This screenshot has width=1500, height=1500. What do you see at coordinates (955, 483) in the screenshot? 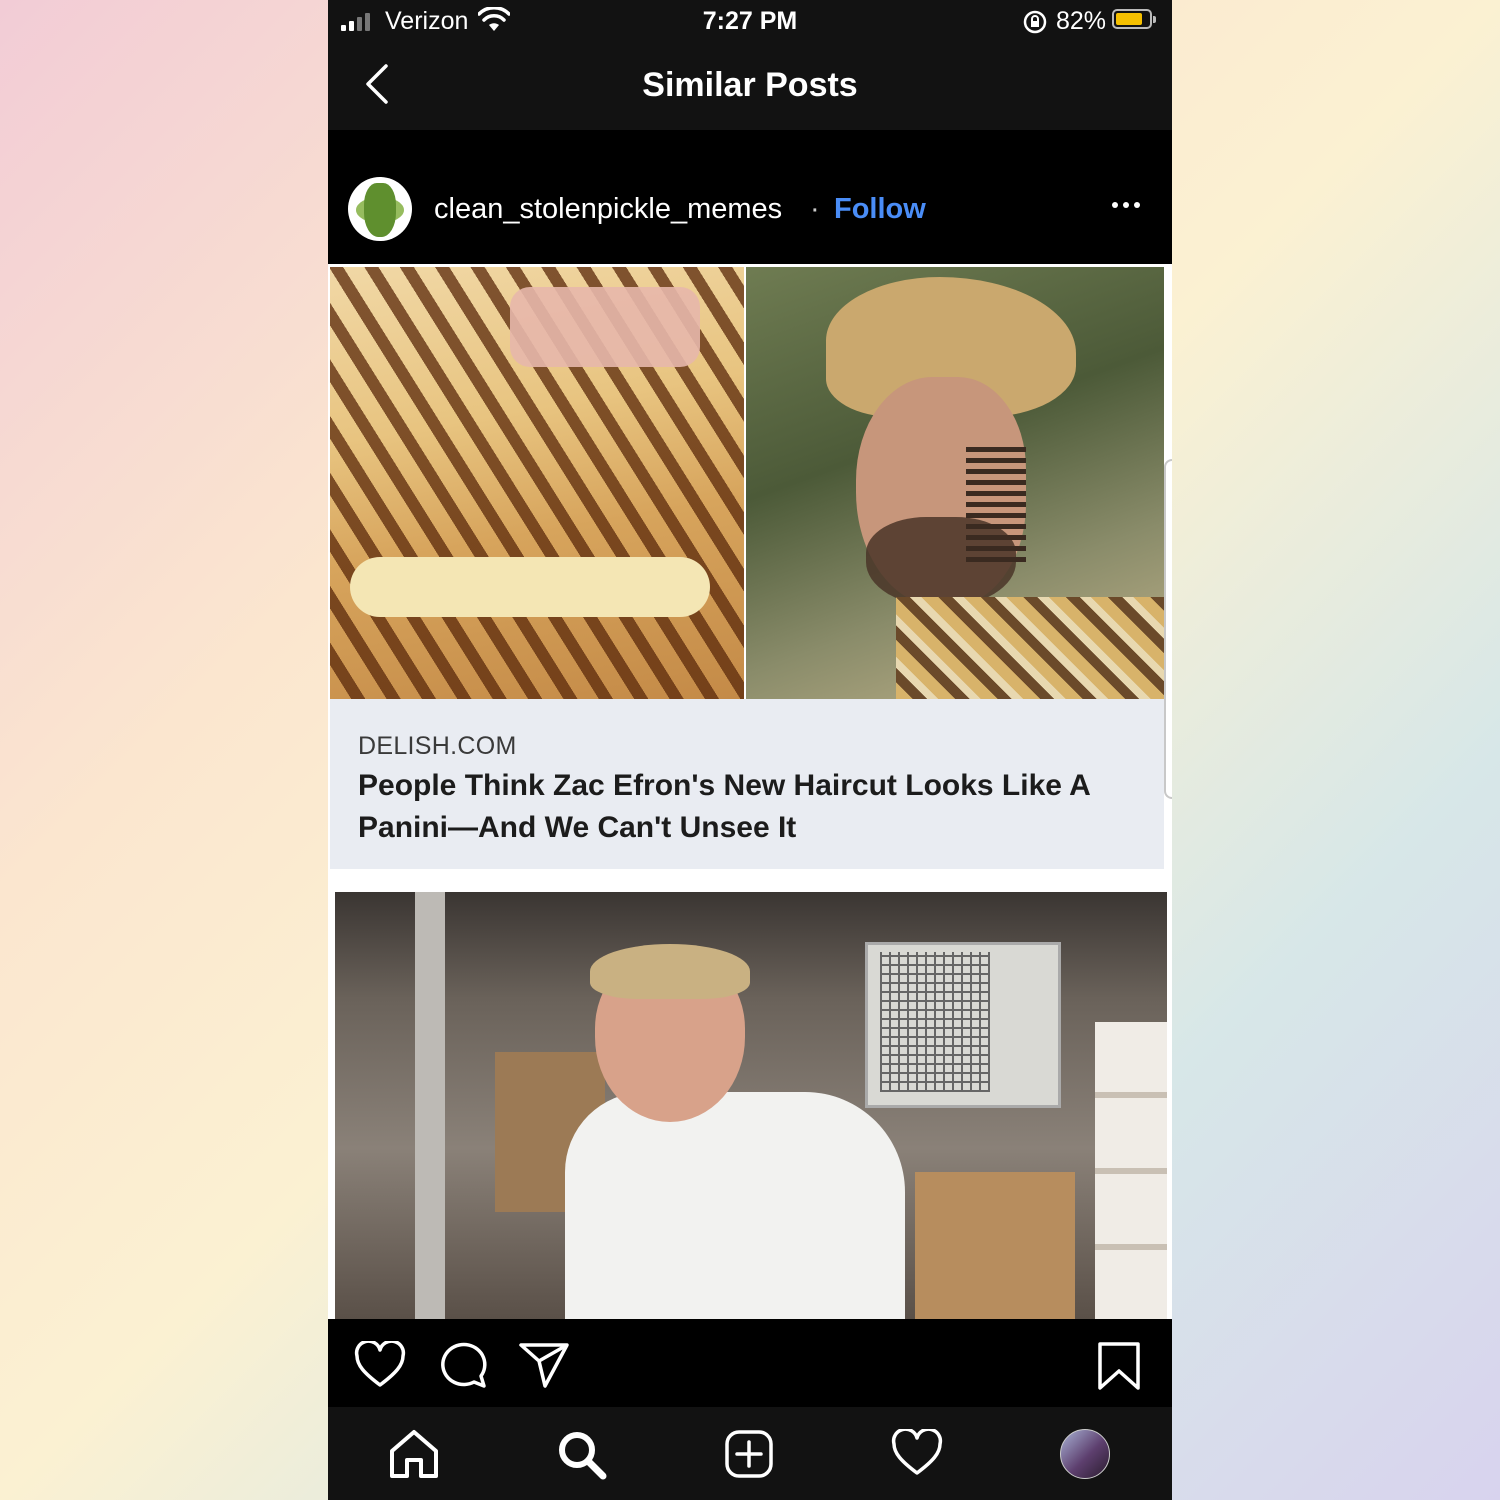
I see `haircut-photo` at bounding box center [955, 483].